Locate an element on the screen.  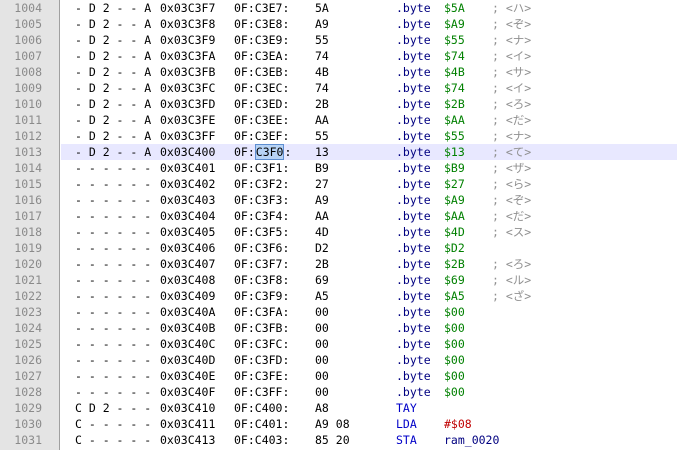
line-number: 1016 is located at coordinates (28, 200).